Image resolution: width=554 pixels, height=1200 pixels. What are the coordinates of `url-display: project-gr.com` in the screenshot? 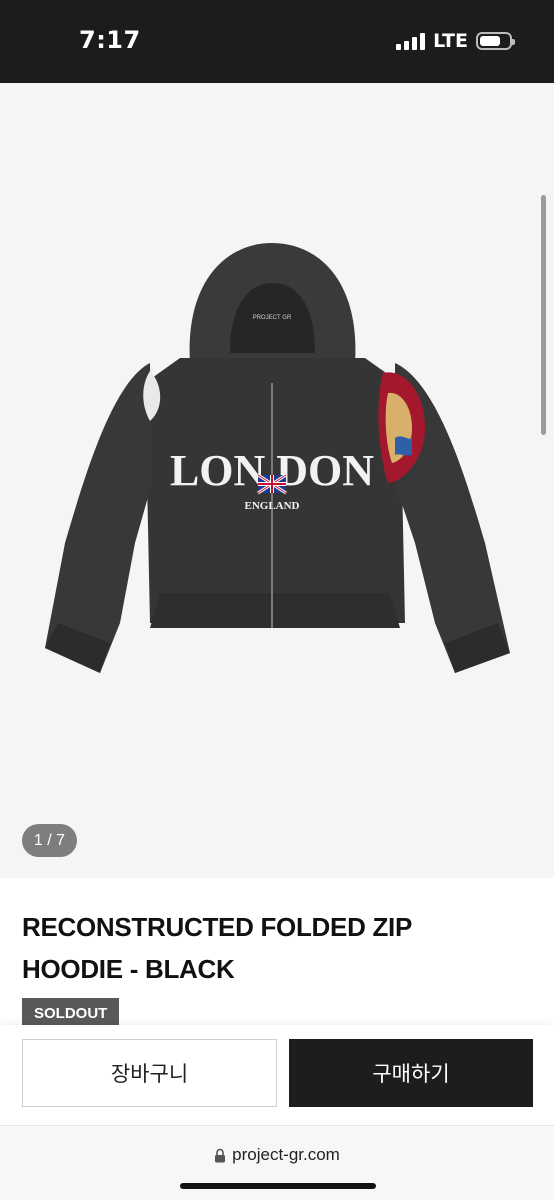 It's located at (277, 1155).